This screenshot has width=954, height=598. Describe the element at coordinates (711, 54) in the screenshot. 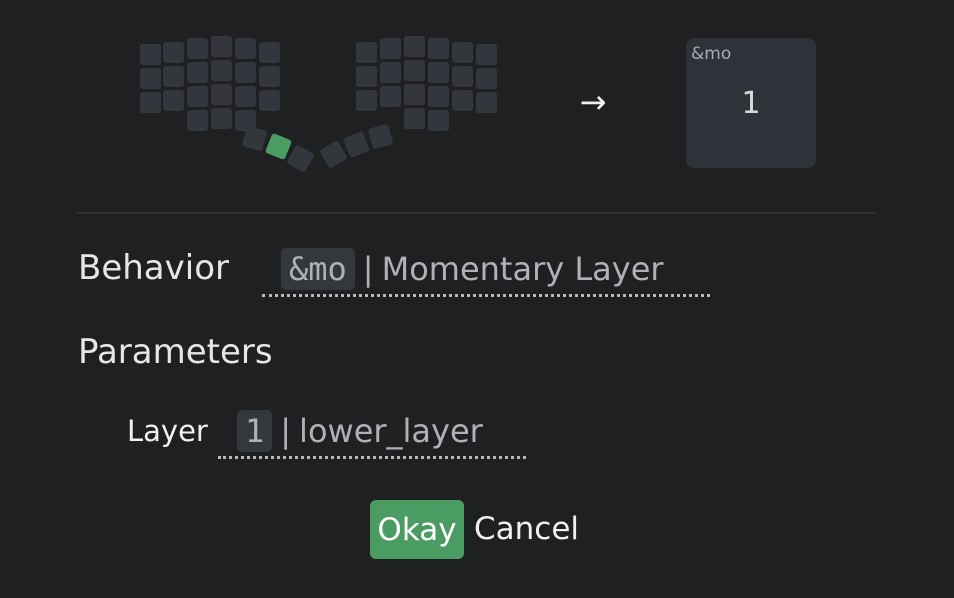

I see `preview-binding: &mo` at that location.